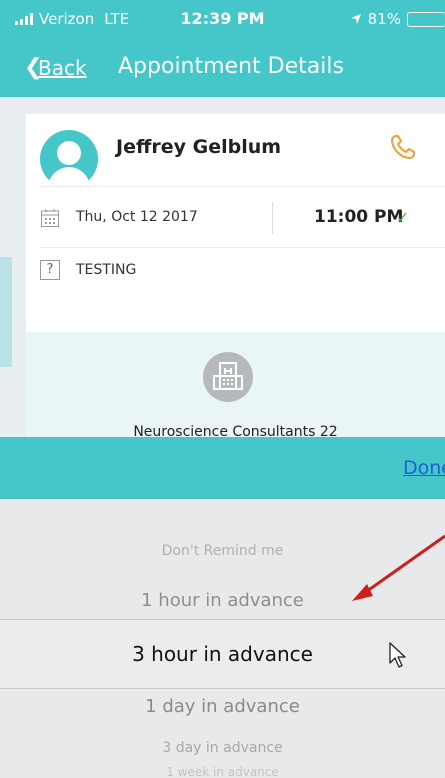 This screenshot has width=445, height=778. Describe the element at coordinates (403, 147) in the screenshot. I see `phone-icon` at that location.